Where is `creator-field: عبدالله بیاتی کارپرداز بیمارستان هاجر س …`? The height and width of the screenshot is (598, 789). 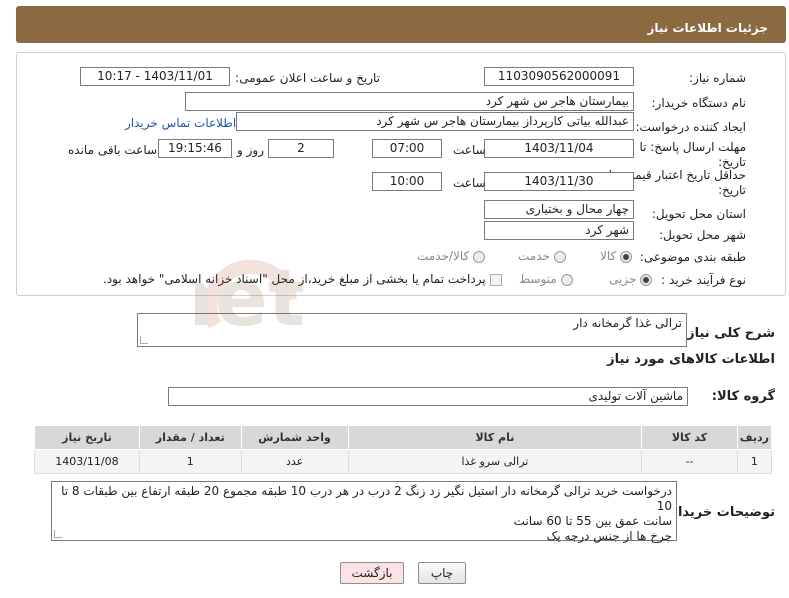 creator-field: عبدالله بیاتی کارپرداز بیمارستان هاجر س … is located at coordinates (435, 121).